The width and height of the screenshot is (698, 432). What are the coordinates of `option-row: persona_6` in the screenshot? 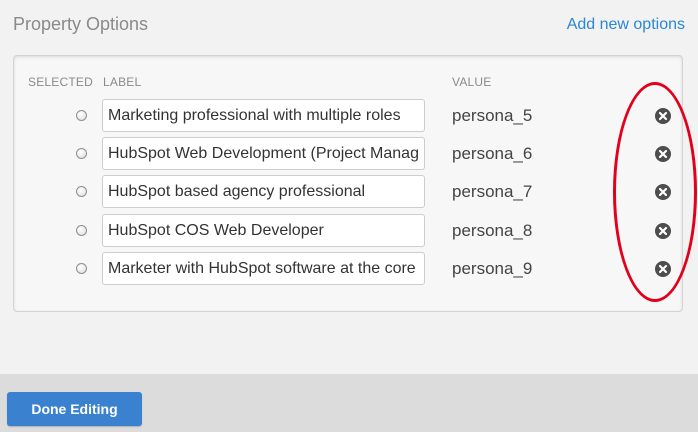 It's located at (348, 154).